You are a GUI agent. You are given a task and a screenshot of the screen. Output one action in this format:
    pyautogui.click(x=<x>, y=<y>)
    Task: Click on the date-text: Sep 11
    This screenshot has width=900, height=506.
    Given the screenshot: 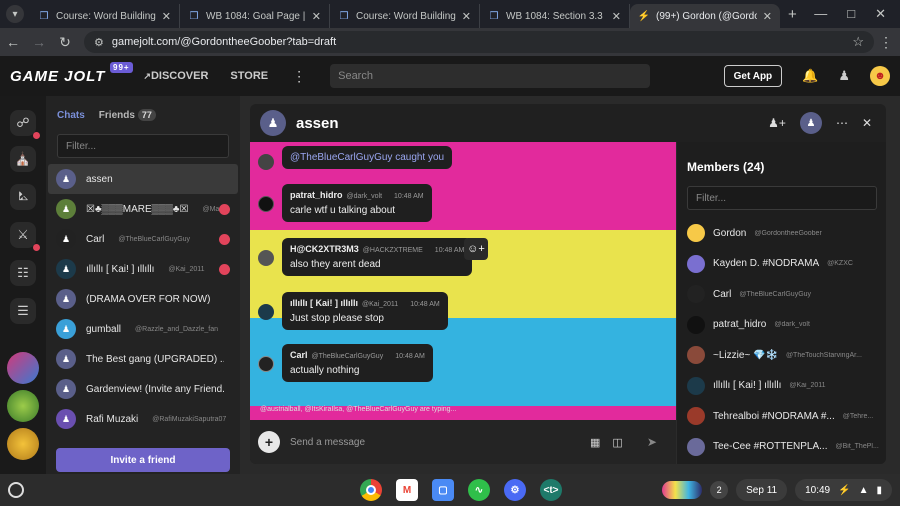 What is the action you would take?
    pyautogui.click(x=762, y=490)
    